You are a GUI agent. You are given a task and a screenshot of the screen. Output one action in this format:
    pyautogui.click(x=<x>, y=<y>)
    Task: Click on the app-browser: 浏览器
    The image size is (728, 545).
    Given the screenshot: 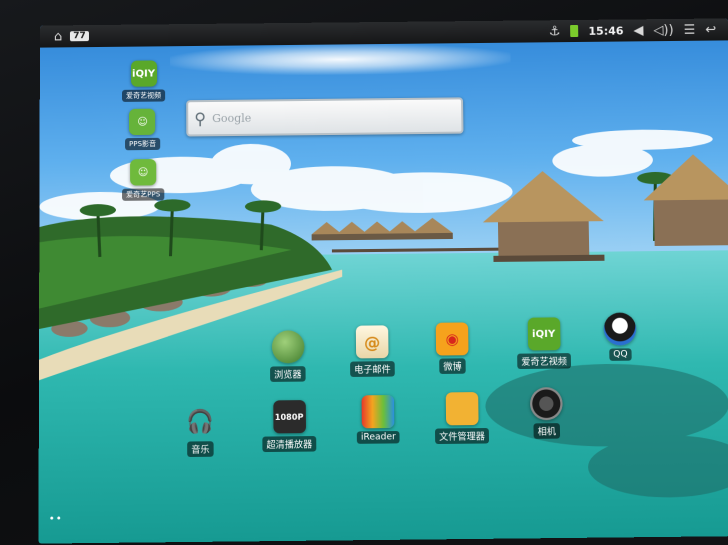 What is the action you would take?
    pyautogui.click(x=288, y=356)
    